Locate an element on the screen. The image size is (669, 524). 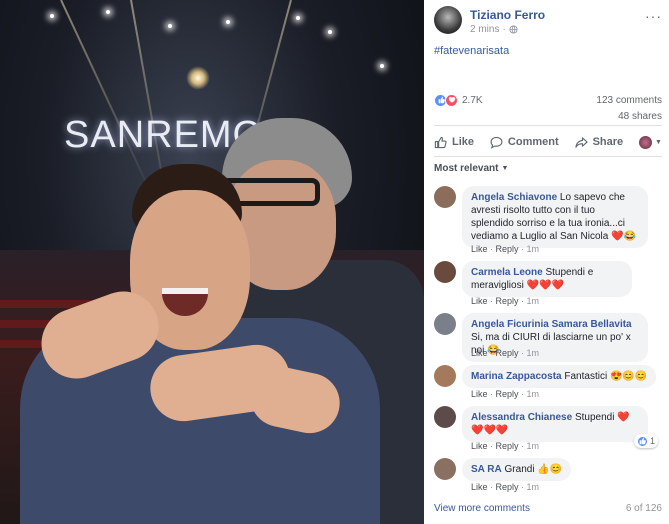
comment-text: Grandi is located at coordinates (519, 469).